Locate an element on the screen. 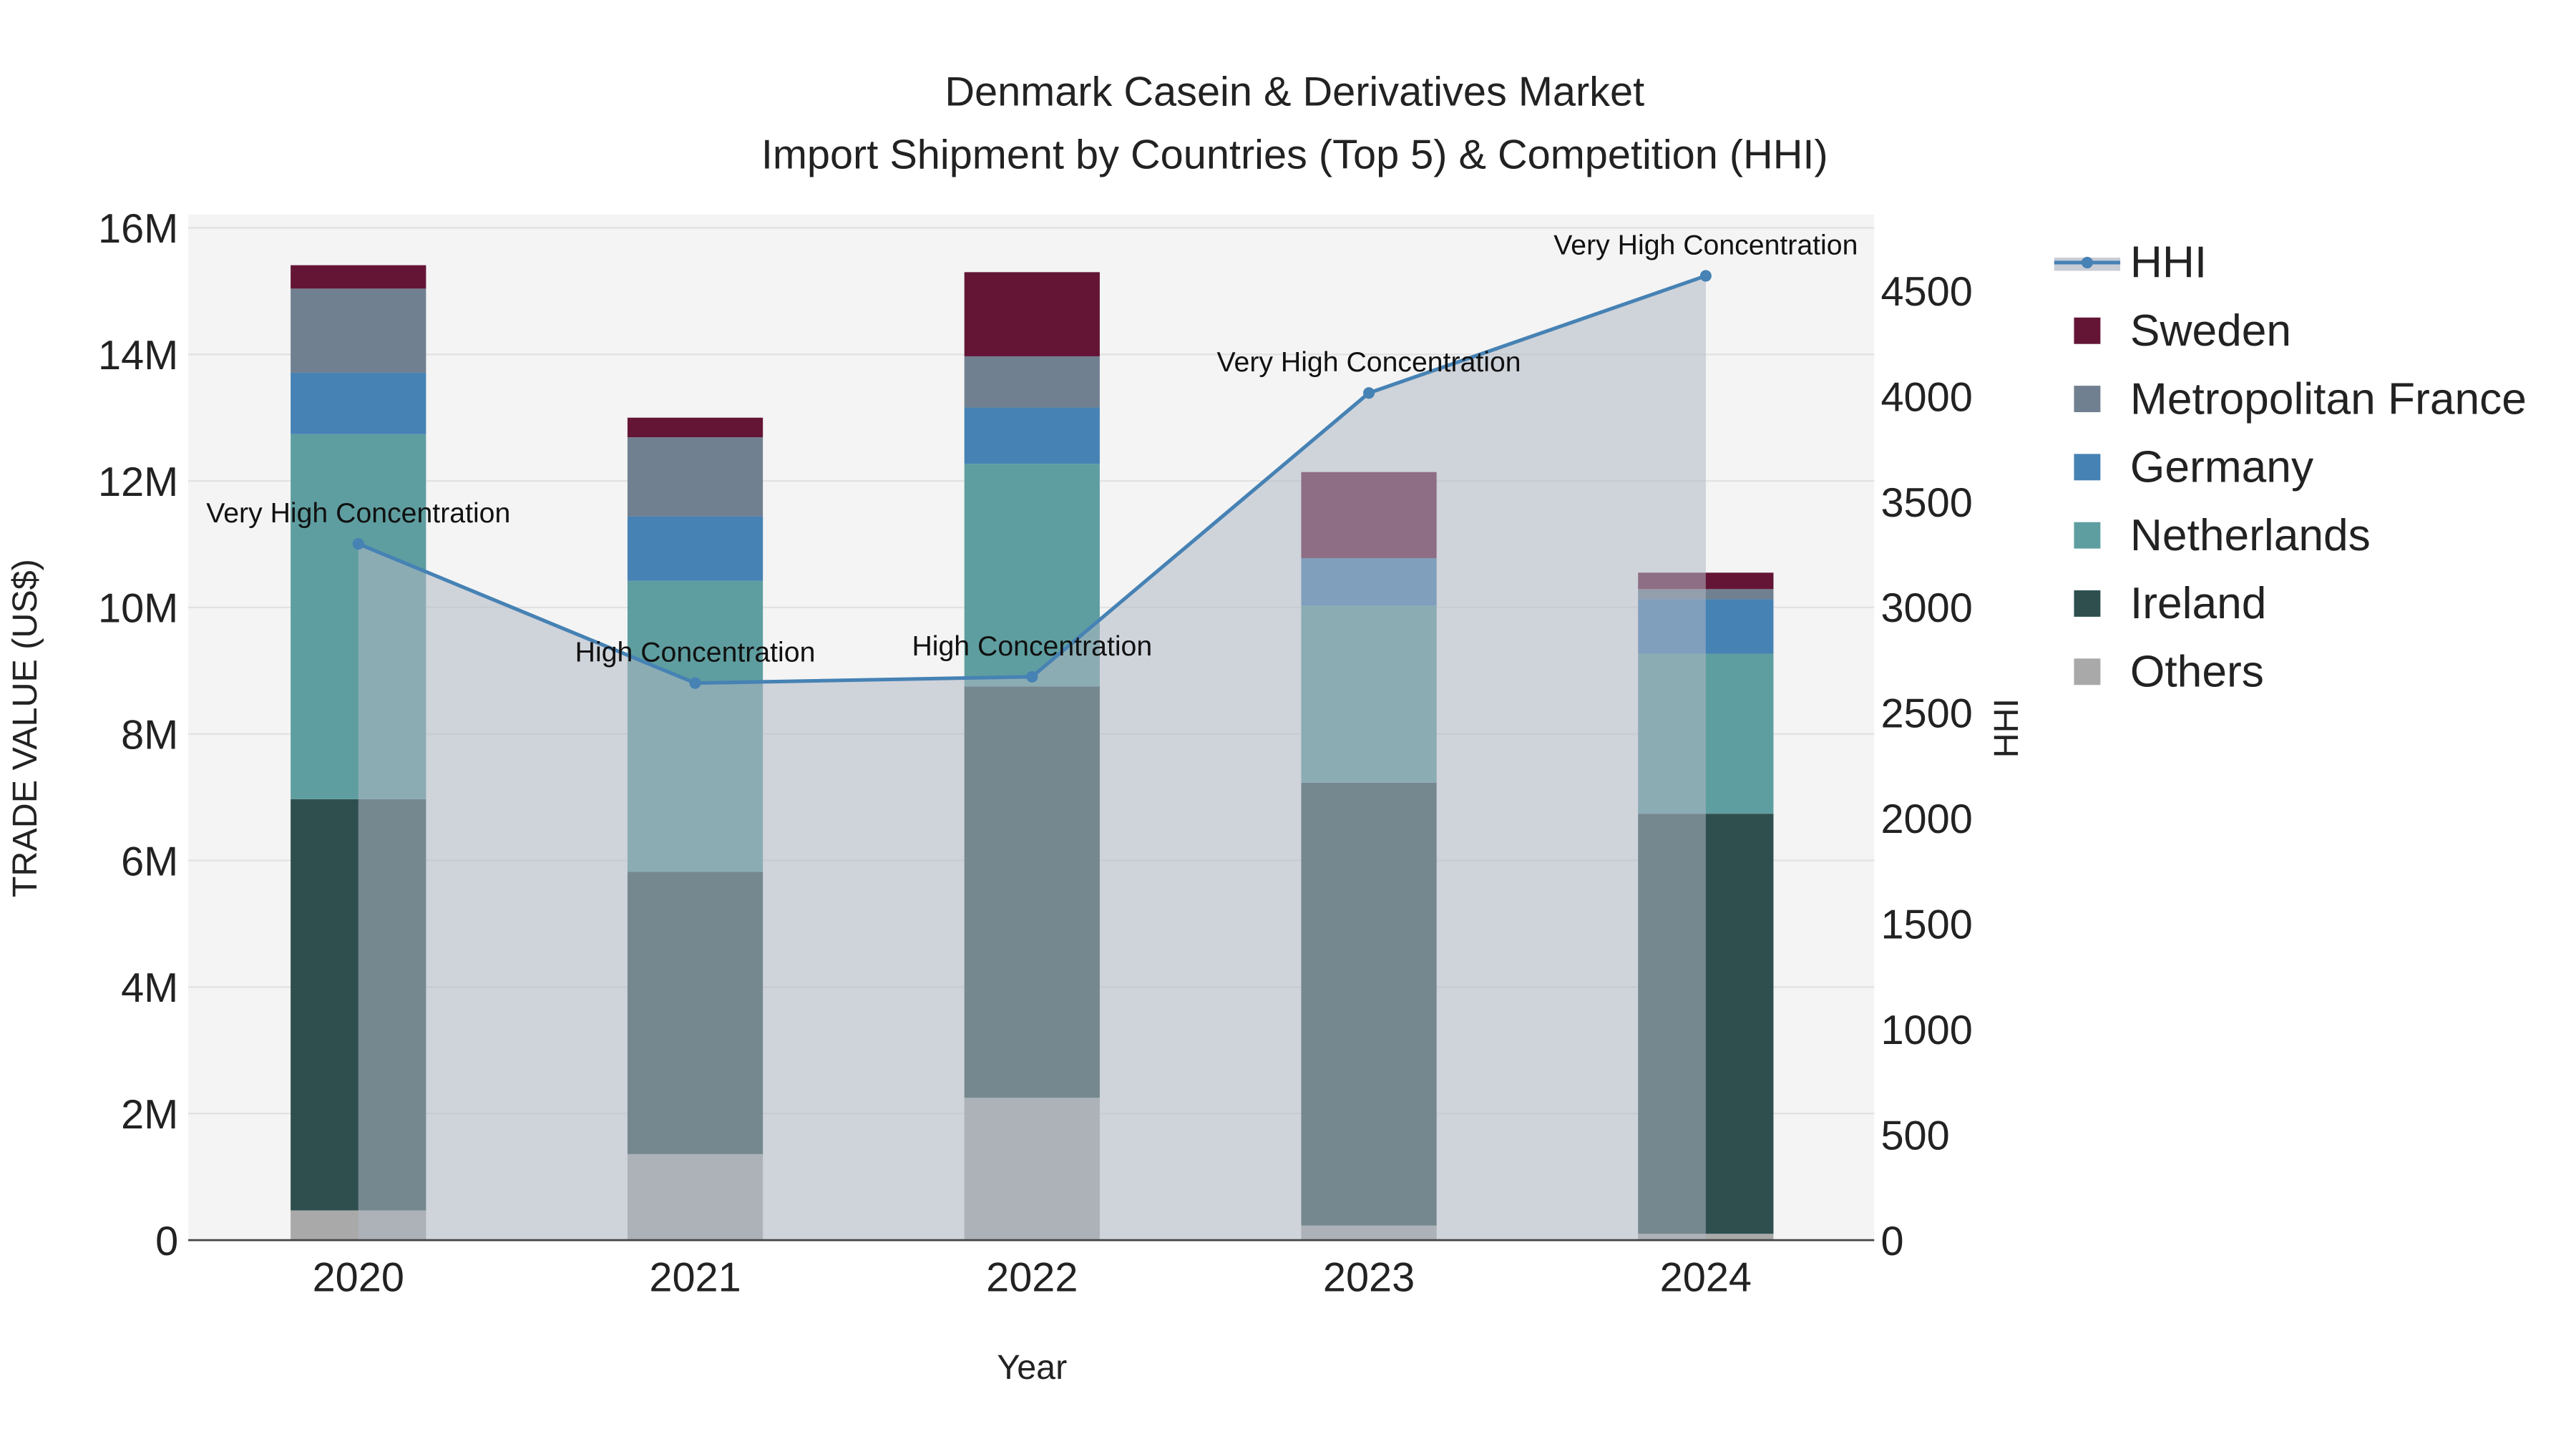 The height and width of the screenshot is (1449, 2576). legend-hhi-marker is located at coordinates (2087, 262).